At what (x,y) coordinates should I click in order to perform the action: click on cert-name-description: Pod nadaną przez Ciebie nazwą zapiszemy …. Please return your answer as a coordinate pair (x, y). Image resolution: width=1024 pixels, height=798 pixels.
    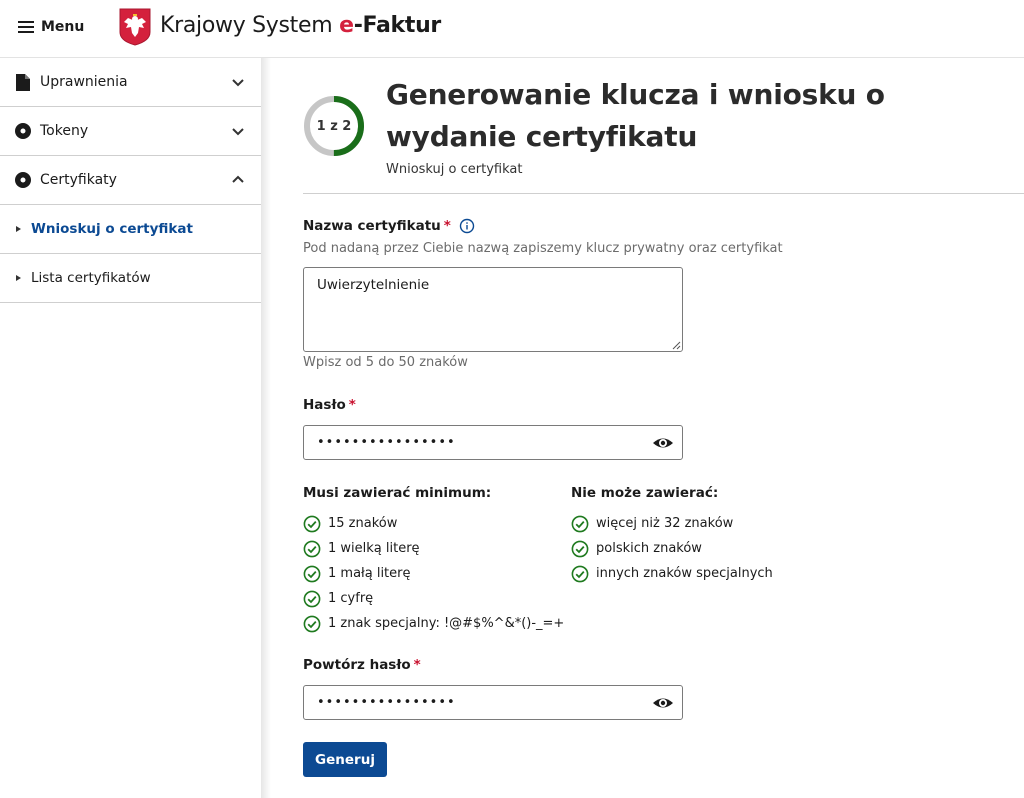
    Looking at the image, I should click on (543, 248).